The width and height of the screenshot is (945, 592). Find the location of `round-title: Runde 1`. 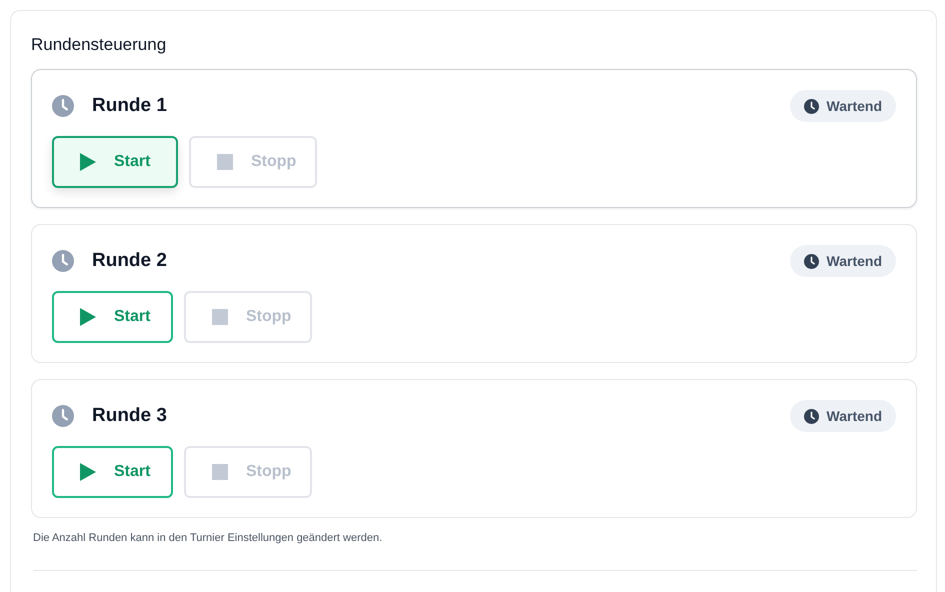

round-title: Runde 1 is located at coordinates (129, 106).